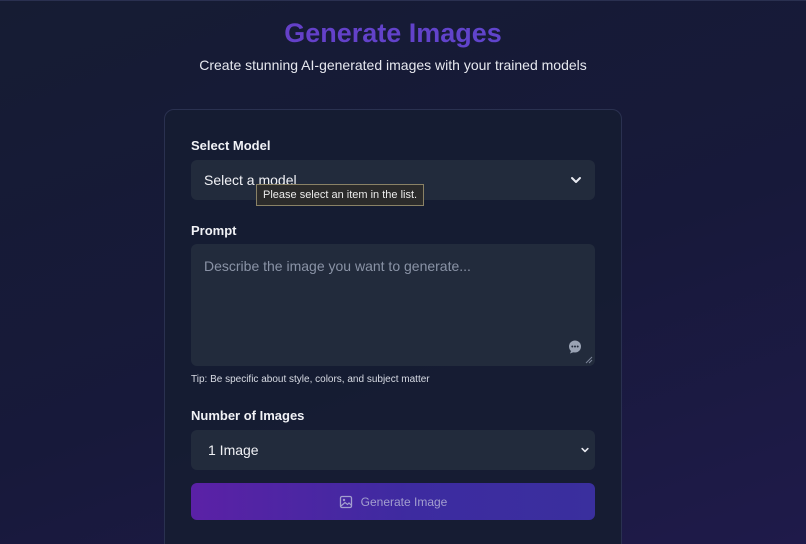  What do you see at coordinates (214, 230) in the screenshot?
I see `prompt-label: Prompt` at bounding box center [214, 230].